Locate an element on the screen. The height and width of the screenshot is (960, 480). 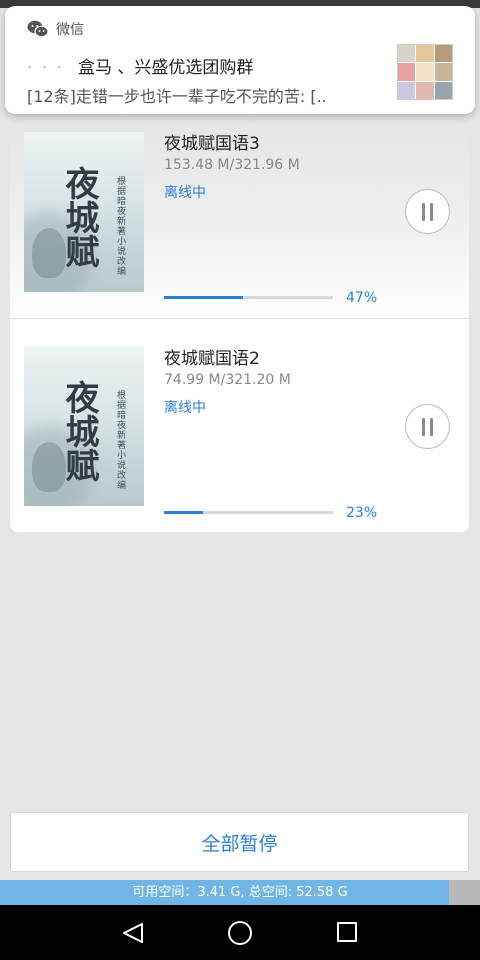
download-size: 74.99 M/321.20 M is located at coordinates (227, 380).